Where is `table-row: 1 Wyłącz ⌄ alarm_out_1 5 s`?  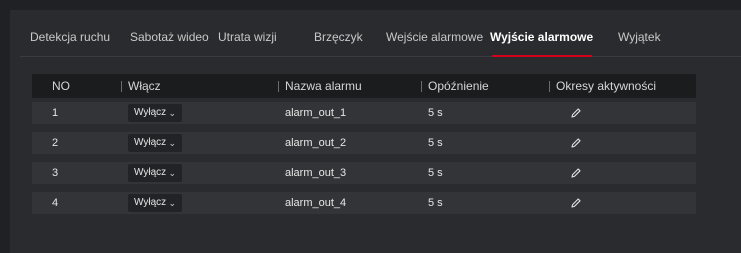
table-row: 1 Wyłącz ⌄ alarm_out_1 5 s is located at coordinates (364, 113).